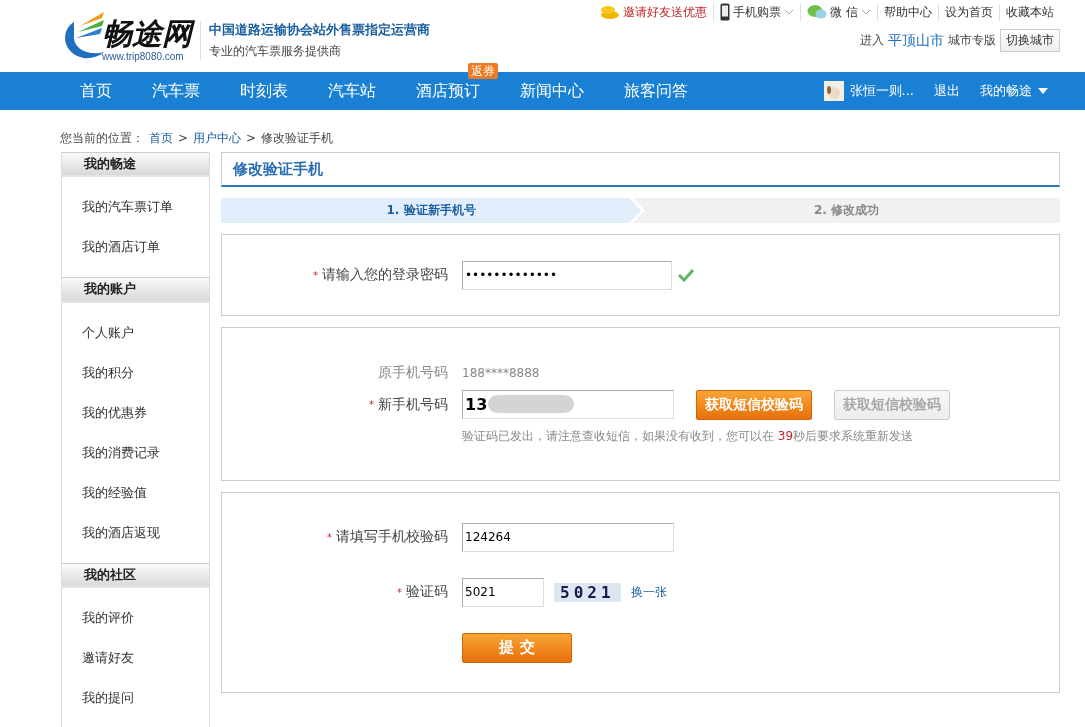 This screenshot has height=727, width=1085. I want to click on top-link: 邀请好友送优惠, so click(654, 12).